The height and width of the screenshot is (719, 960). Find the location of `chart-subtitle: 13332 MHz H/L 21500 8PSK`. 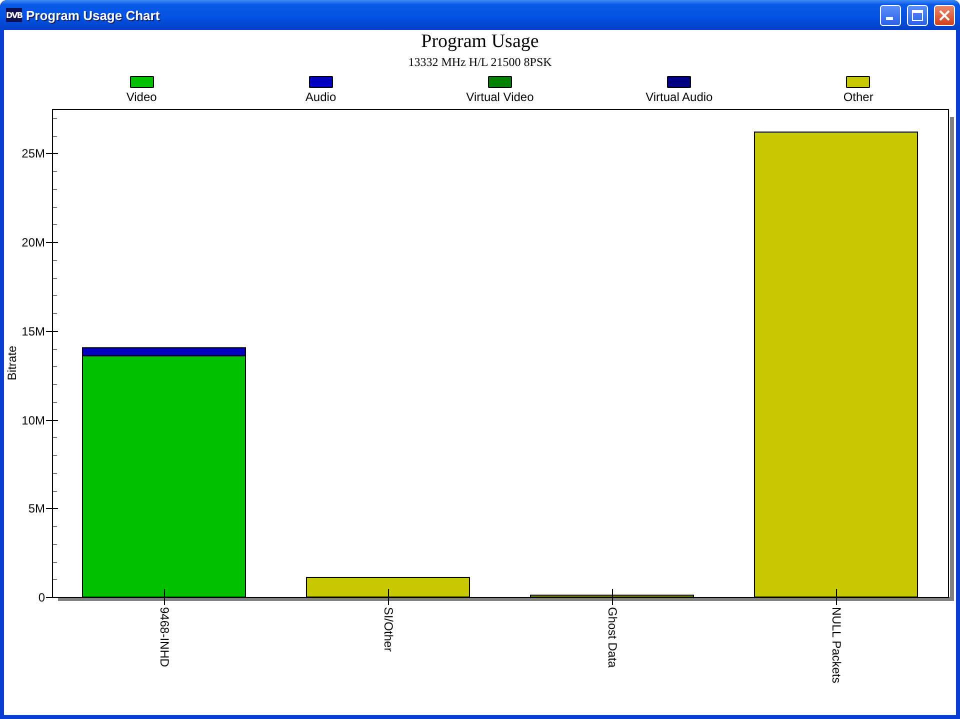

chart-subtitle: 13332 MHz H/L 21500 8PSK is located at coordinates (480, 63).